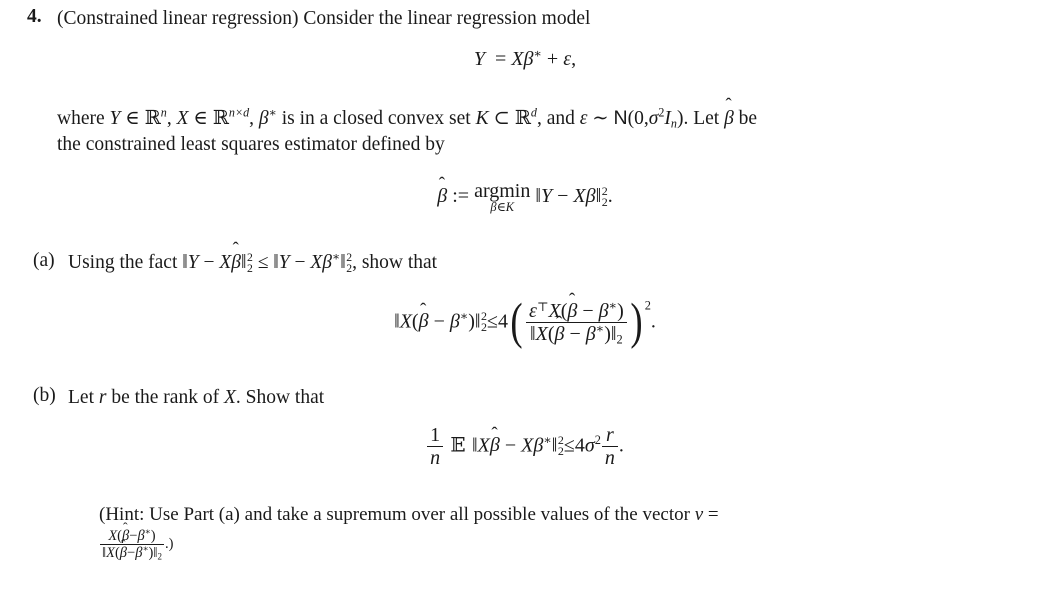 The image size is (1050, 607). Describe the element at coordinates (435, 435) in the screenshot. I see `eq-b-lhs-num: 1` at that location.